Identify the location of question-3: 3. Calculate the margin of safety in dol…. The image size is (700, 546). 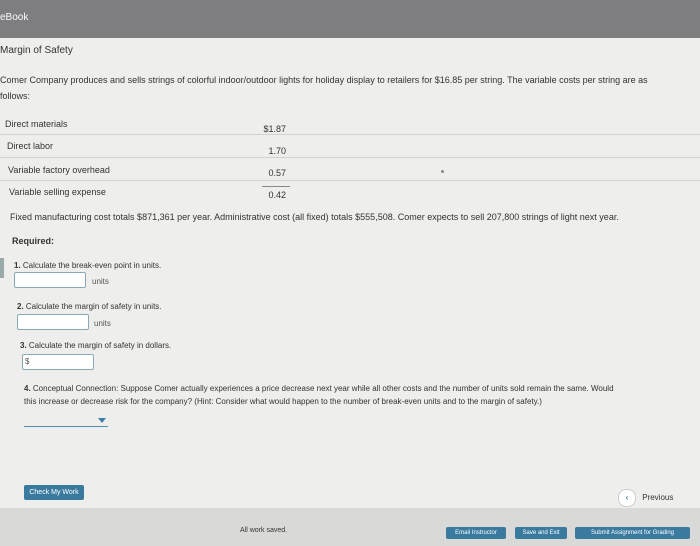
(95, 345).